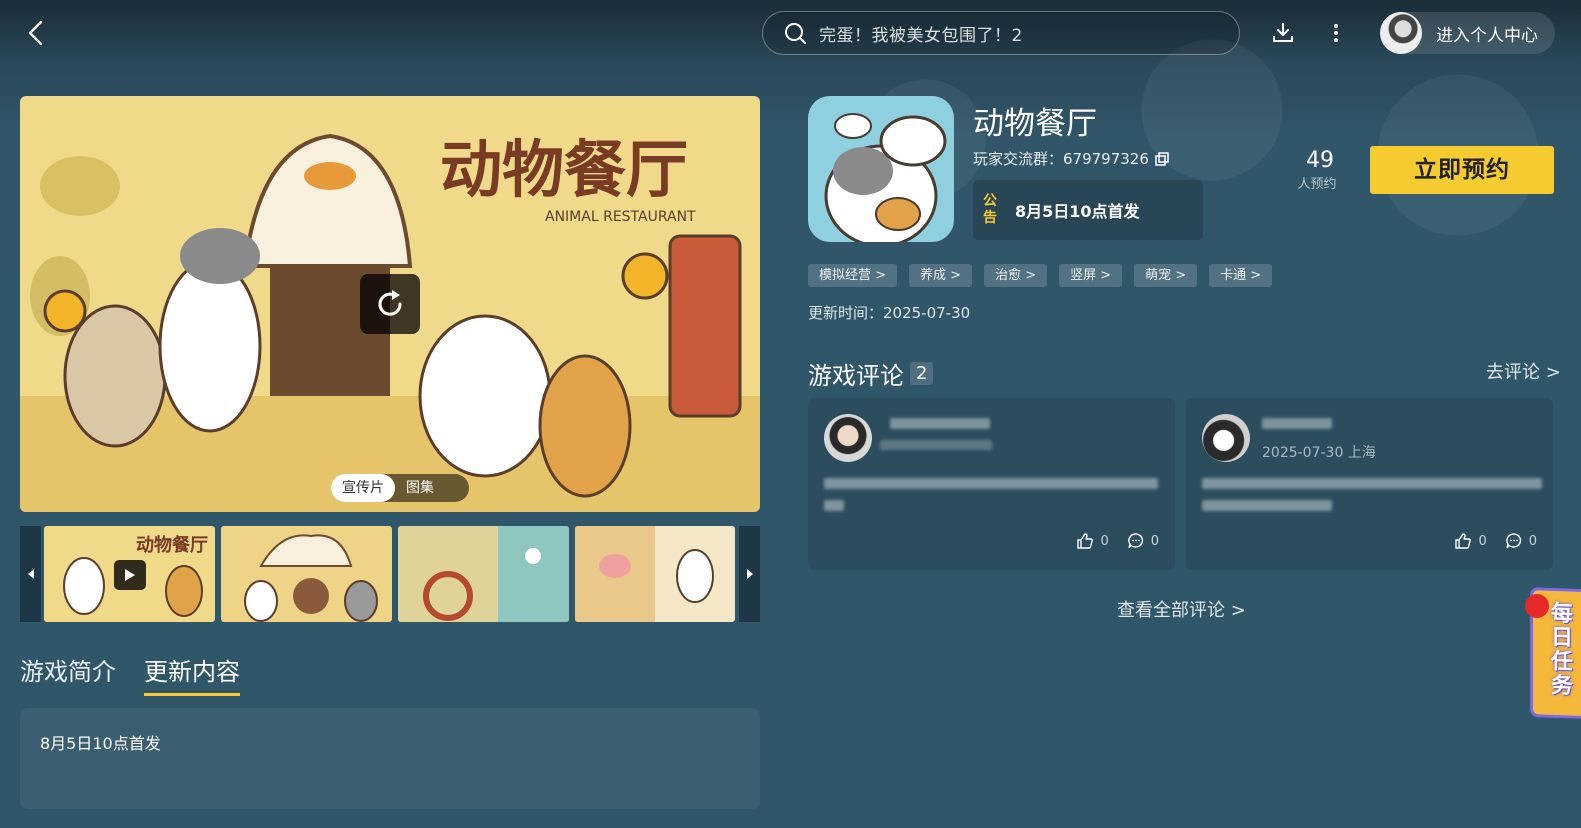 The image size is (1581, 828). What do you see at coordinates (1320, 160) in the screenshot?
I see `reserve-count-number: 49` at bounding box center [1320, 160].